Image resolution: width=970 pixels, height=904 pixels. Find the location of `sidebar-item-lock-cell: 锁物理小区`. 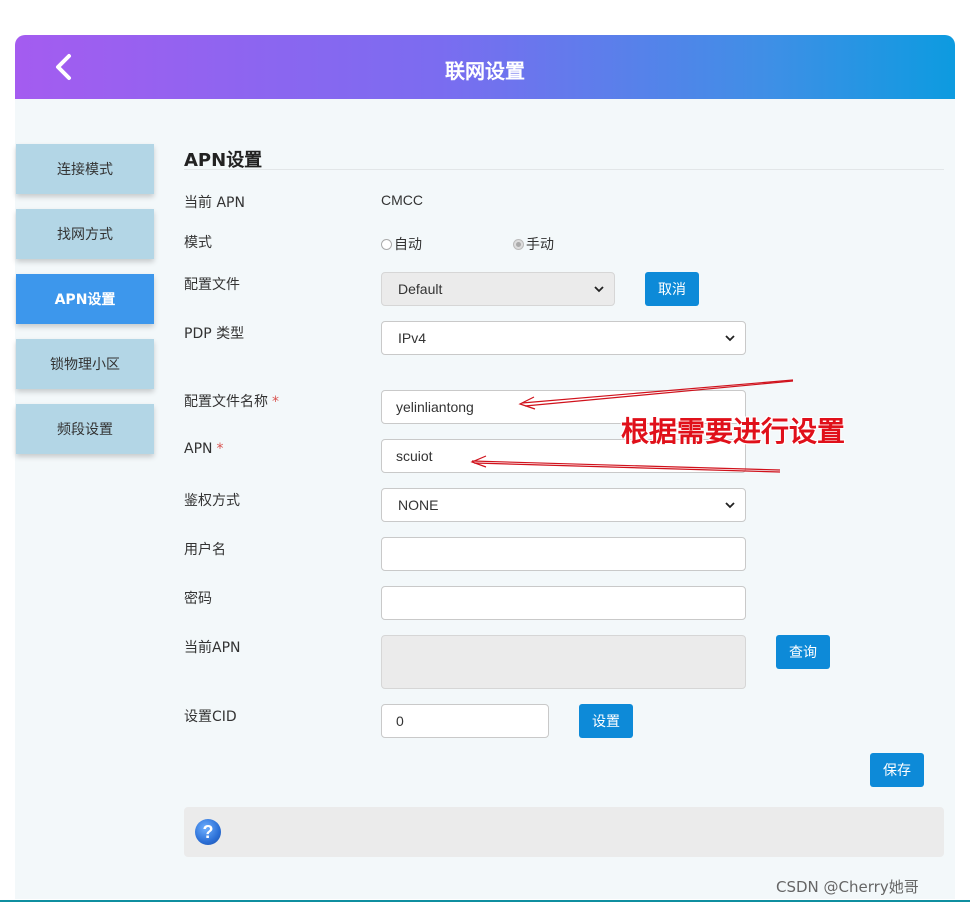

sidebar-item-lock-cell: 锁物理小区 is located at coordinates (85, 364).